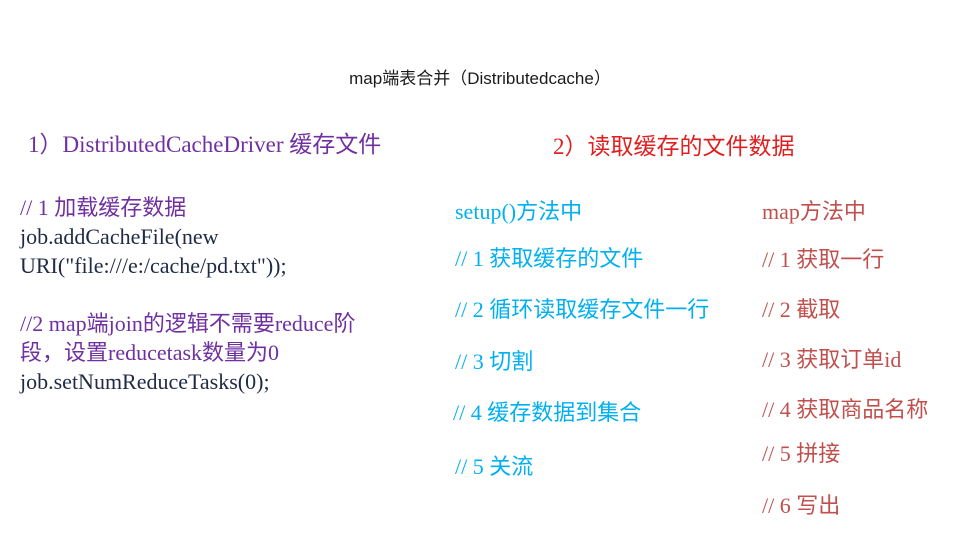 The image size is (960, 540). Describe the element at coordinates (801, 309) in the screenshot. I see `map-step: // 2 截取` at that location.